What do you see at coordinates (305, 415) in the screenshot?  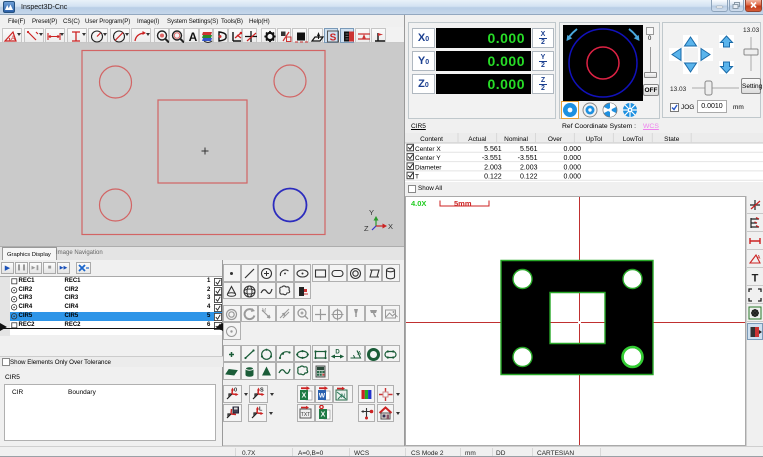 I see `svg-text: TXT` at bounding box center [305, 415].